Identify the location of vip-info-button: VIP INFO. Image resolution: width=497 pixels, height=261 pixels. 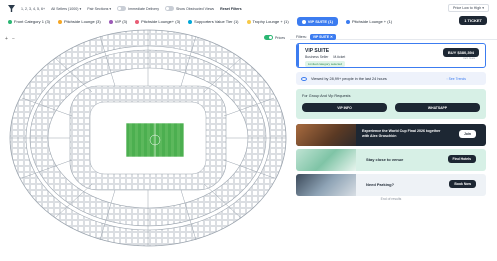
(344, 107).